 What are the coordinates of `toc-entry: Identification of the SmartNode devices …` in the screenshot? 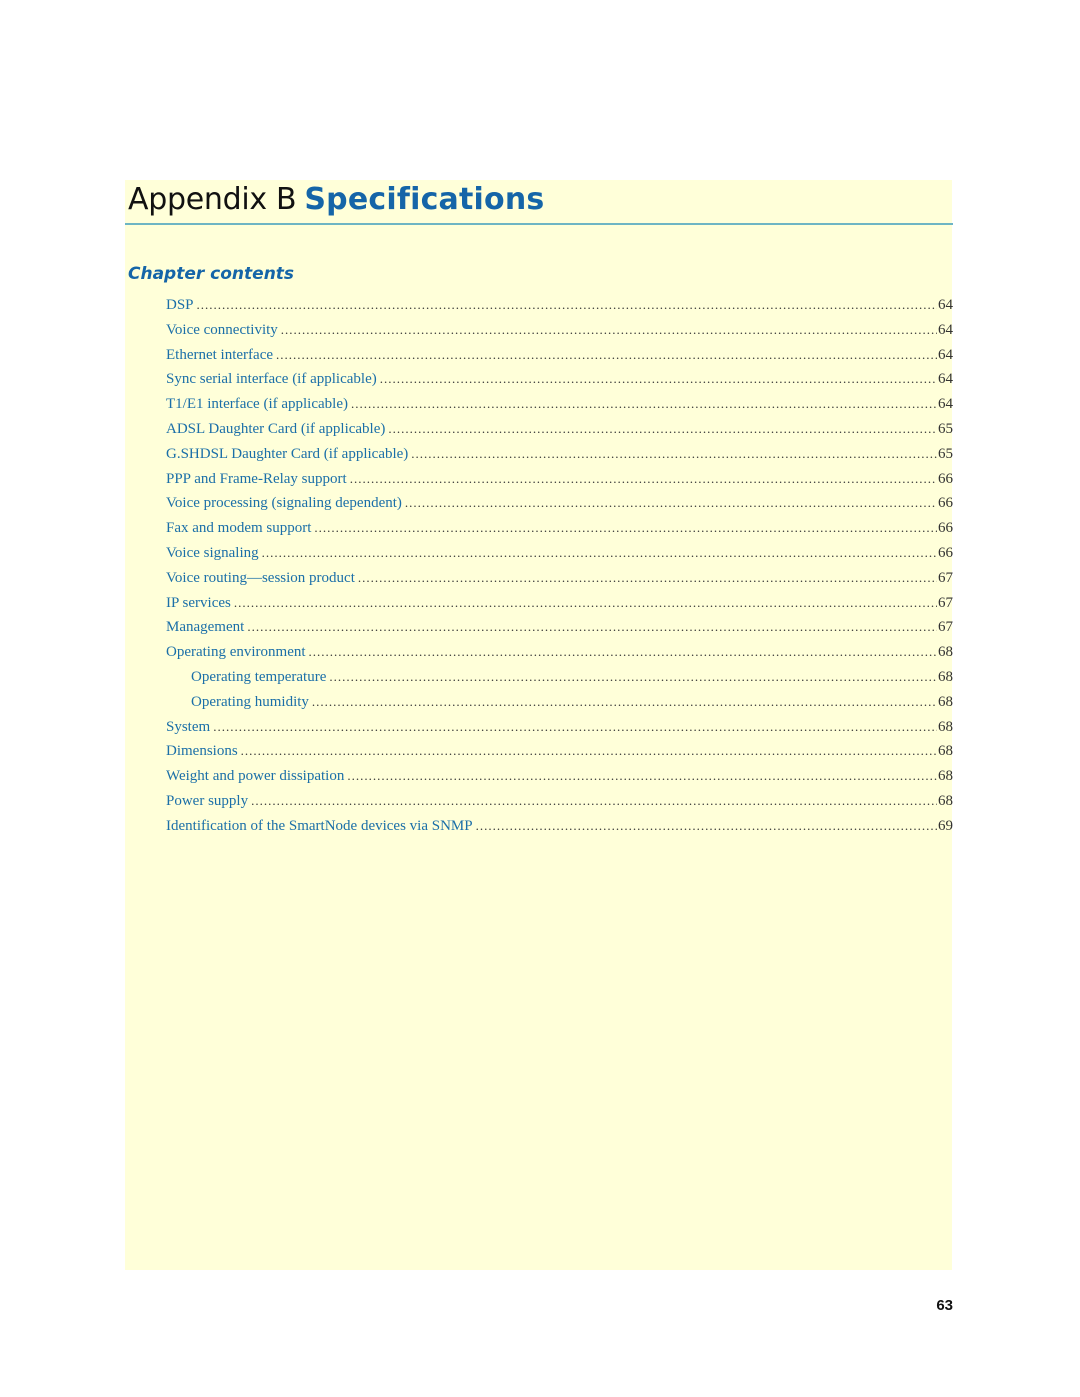 It's located at (559, 826).